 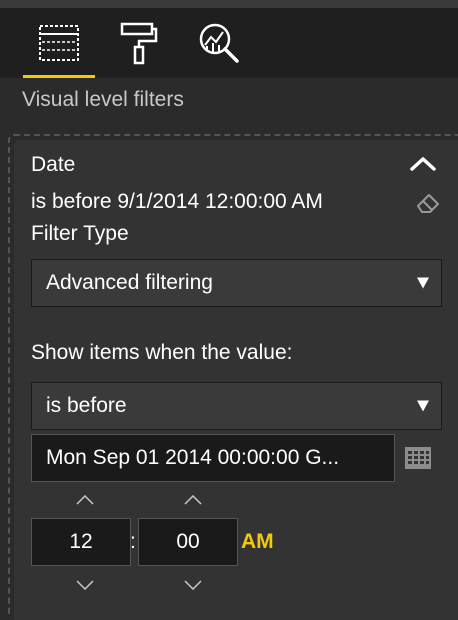 I want to click on filter-type-value: Advanced filtering, so click(x=129, y=282).